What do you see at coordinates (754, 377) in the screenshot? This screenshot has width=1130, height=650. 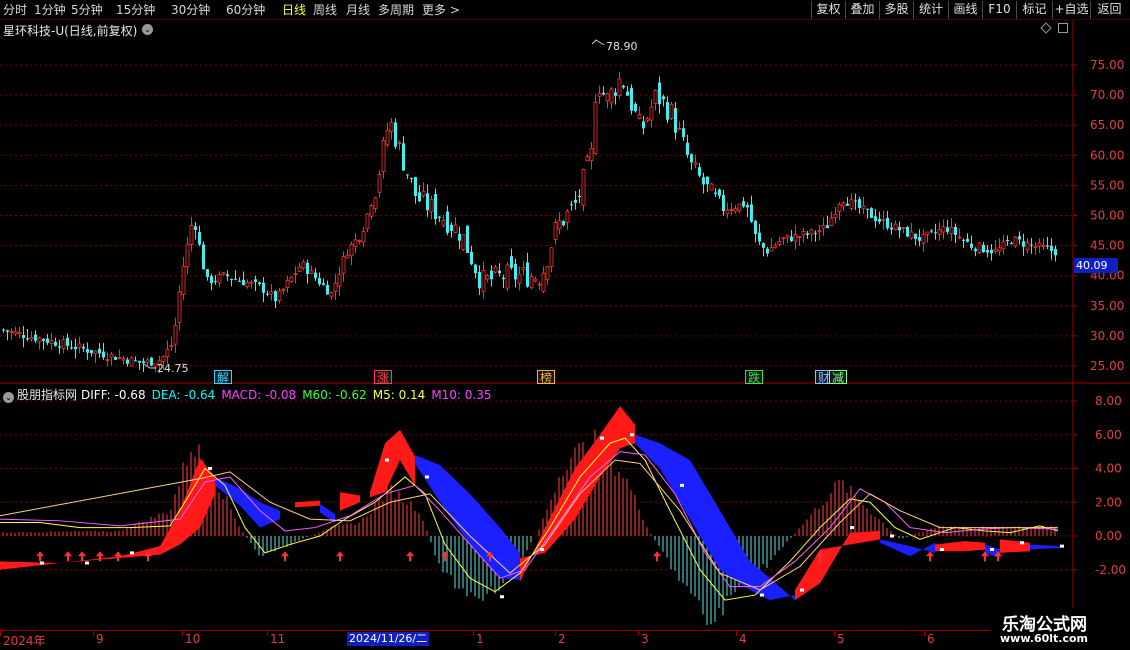 I see `event-tag-limit-down: 跌` at bounding box center [754, 377].